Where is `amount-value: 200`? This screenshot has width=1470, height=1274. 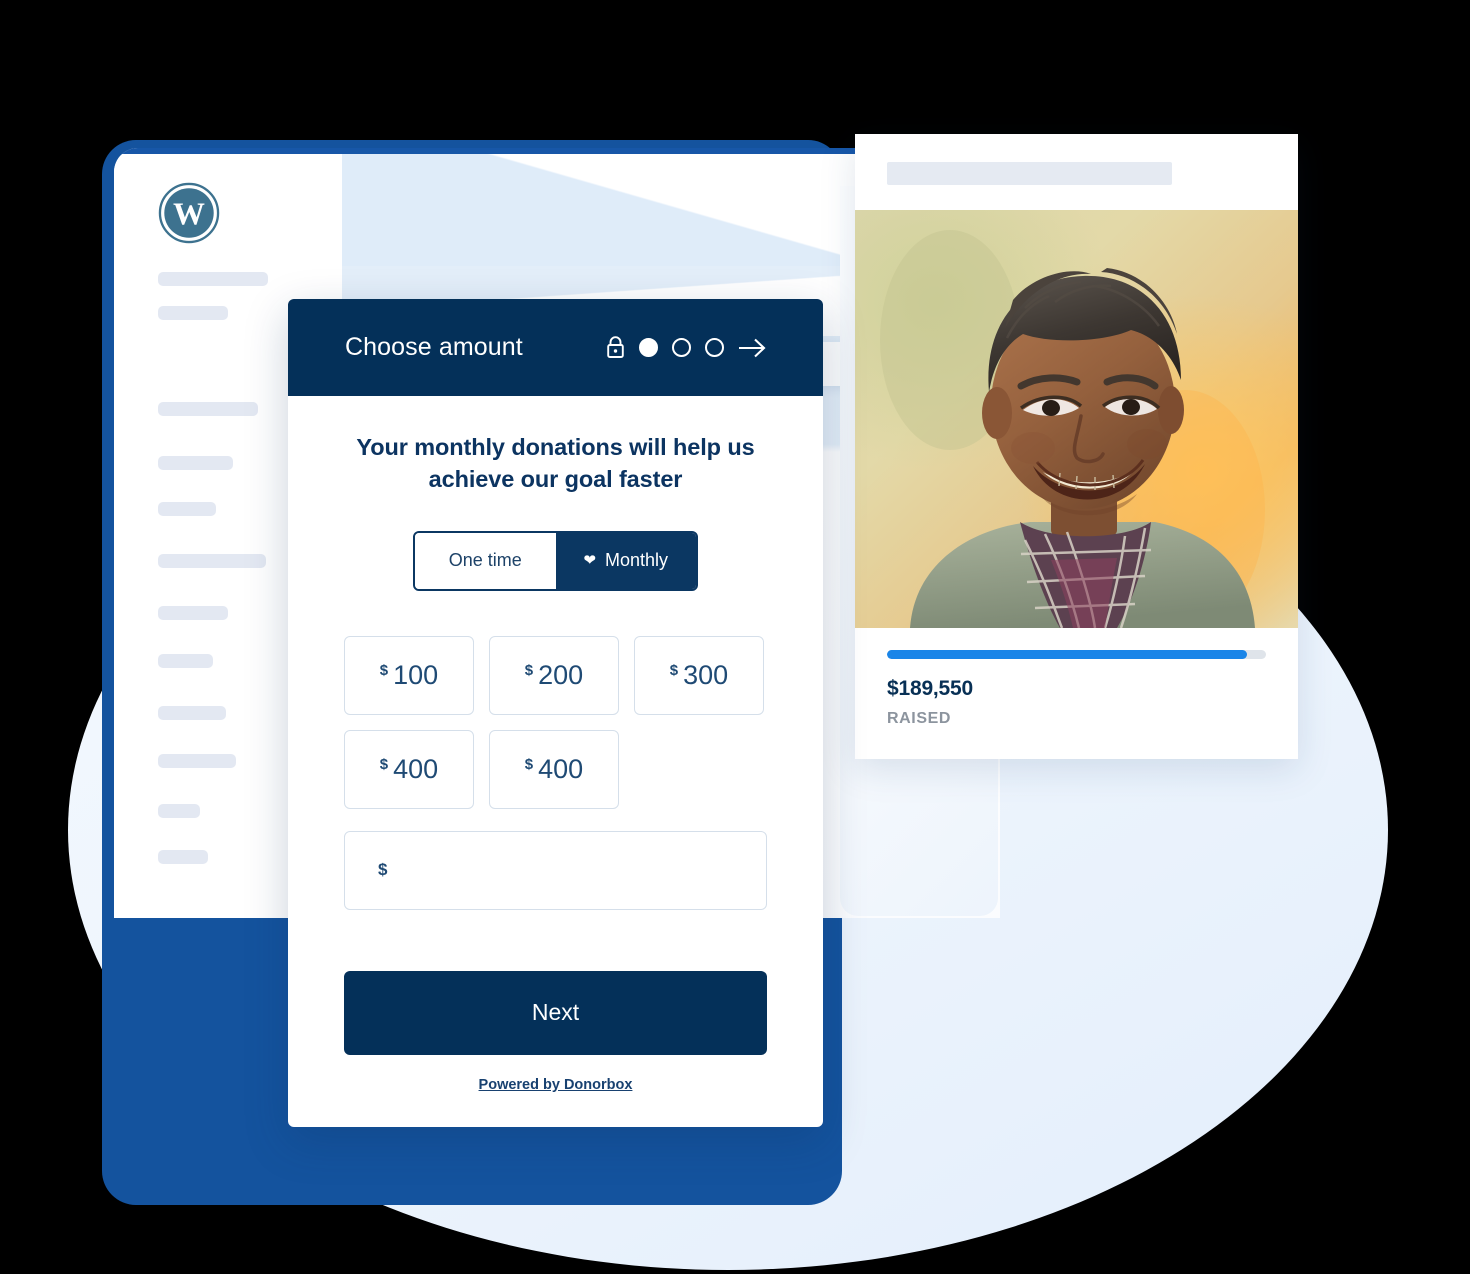
amount-value: 200 is located at coordinates (561, 674).